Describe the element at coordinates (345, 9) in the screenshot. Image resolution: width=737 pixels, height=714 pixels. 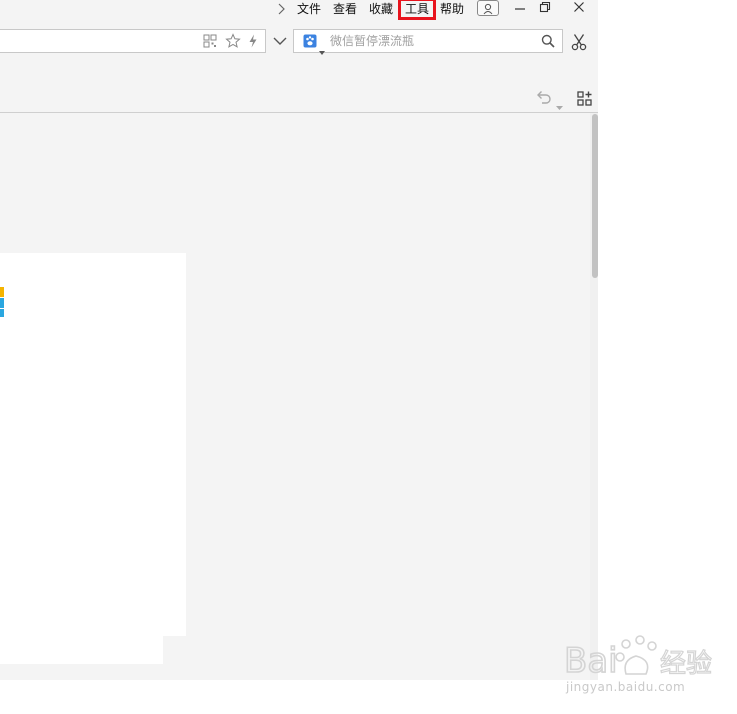
I see `menu-view: 查看` at that location.